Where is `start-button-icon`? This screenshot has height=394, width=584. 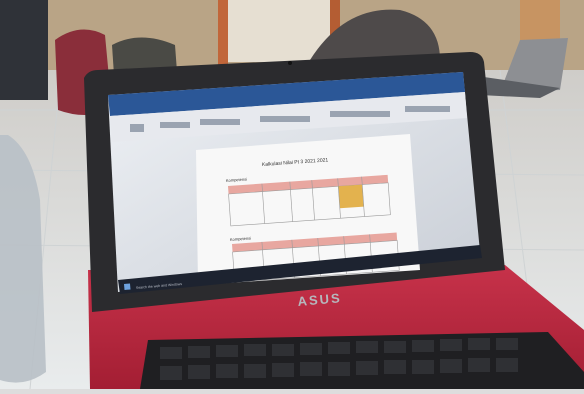
start-button-icon is located at coordinates (127, 286).